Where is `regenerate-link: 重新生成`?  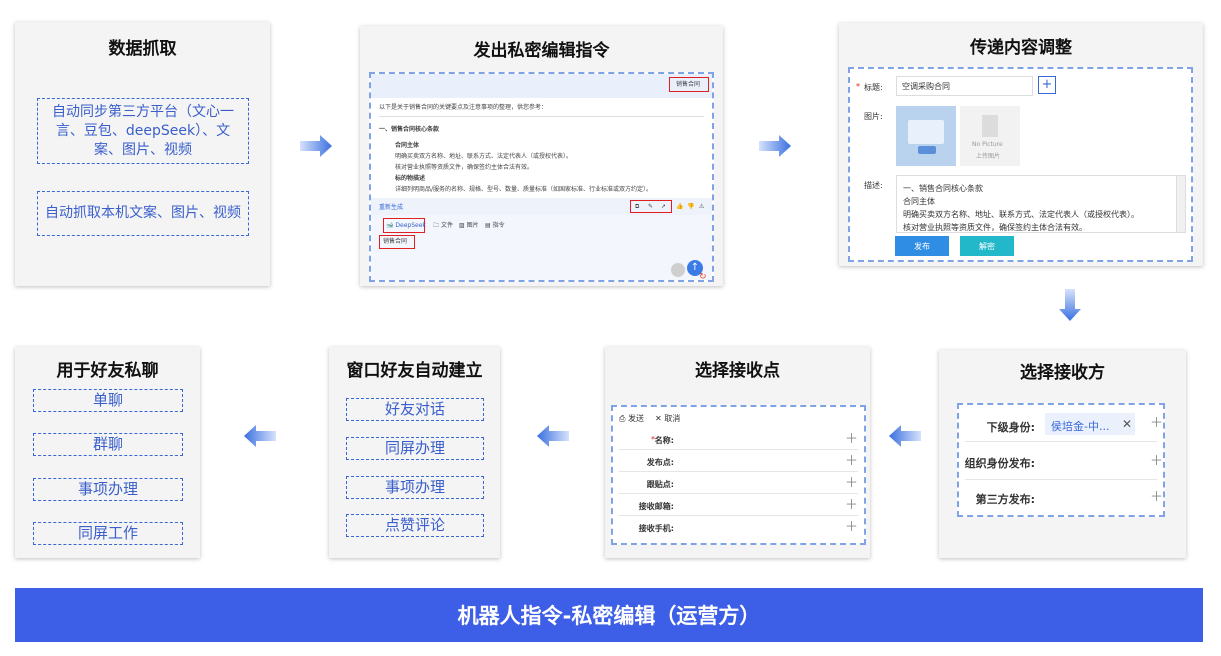 regenerate-link: 重新生成 is located at coordinates (391, 207).